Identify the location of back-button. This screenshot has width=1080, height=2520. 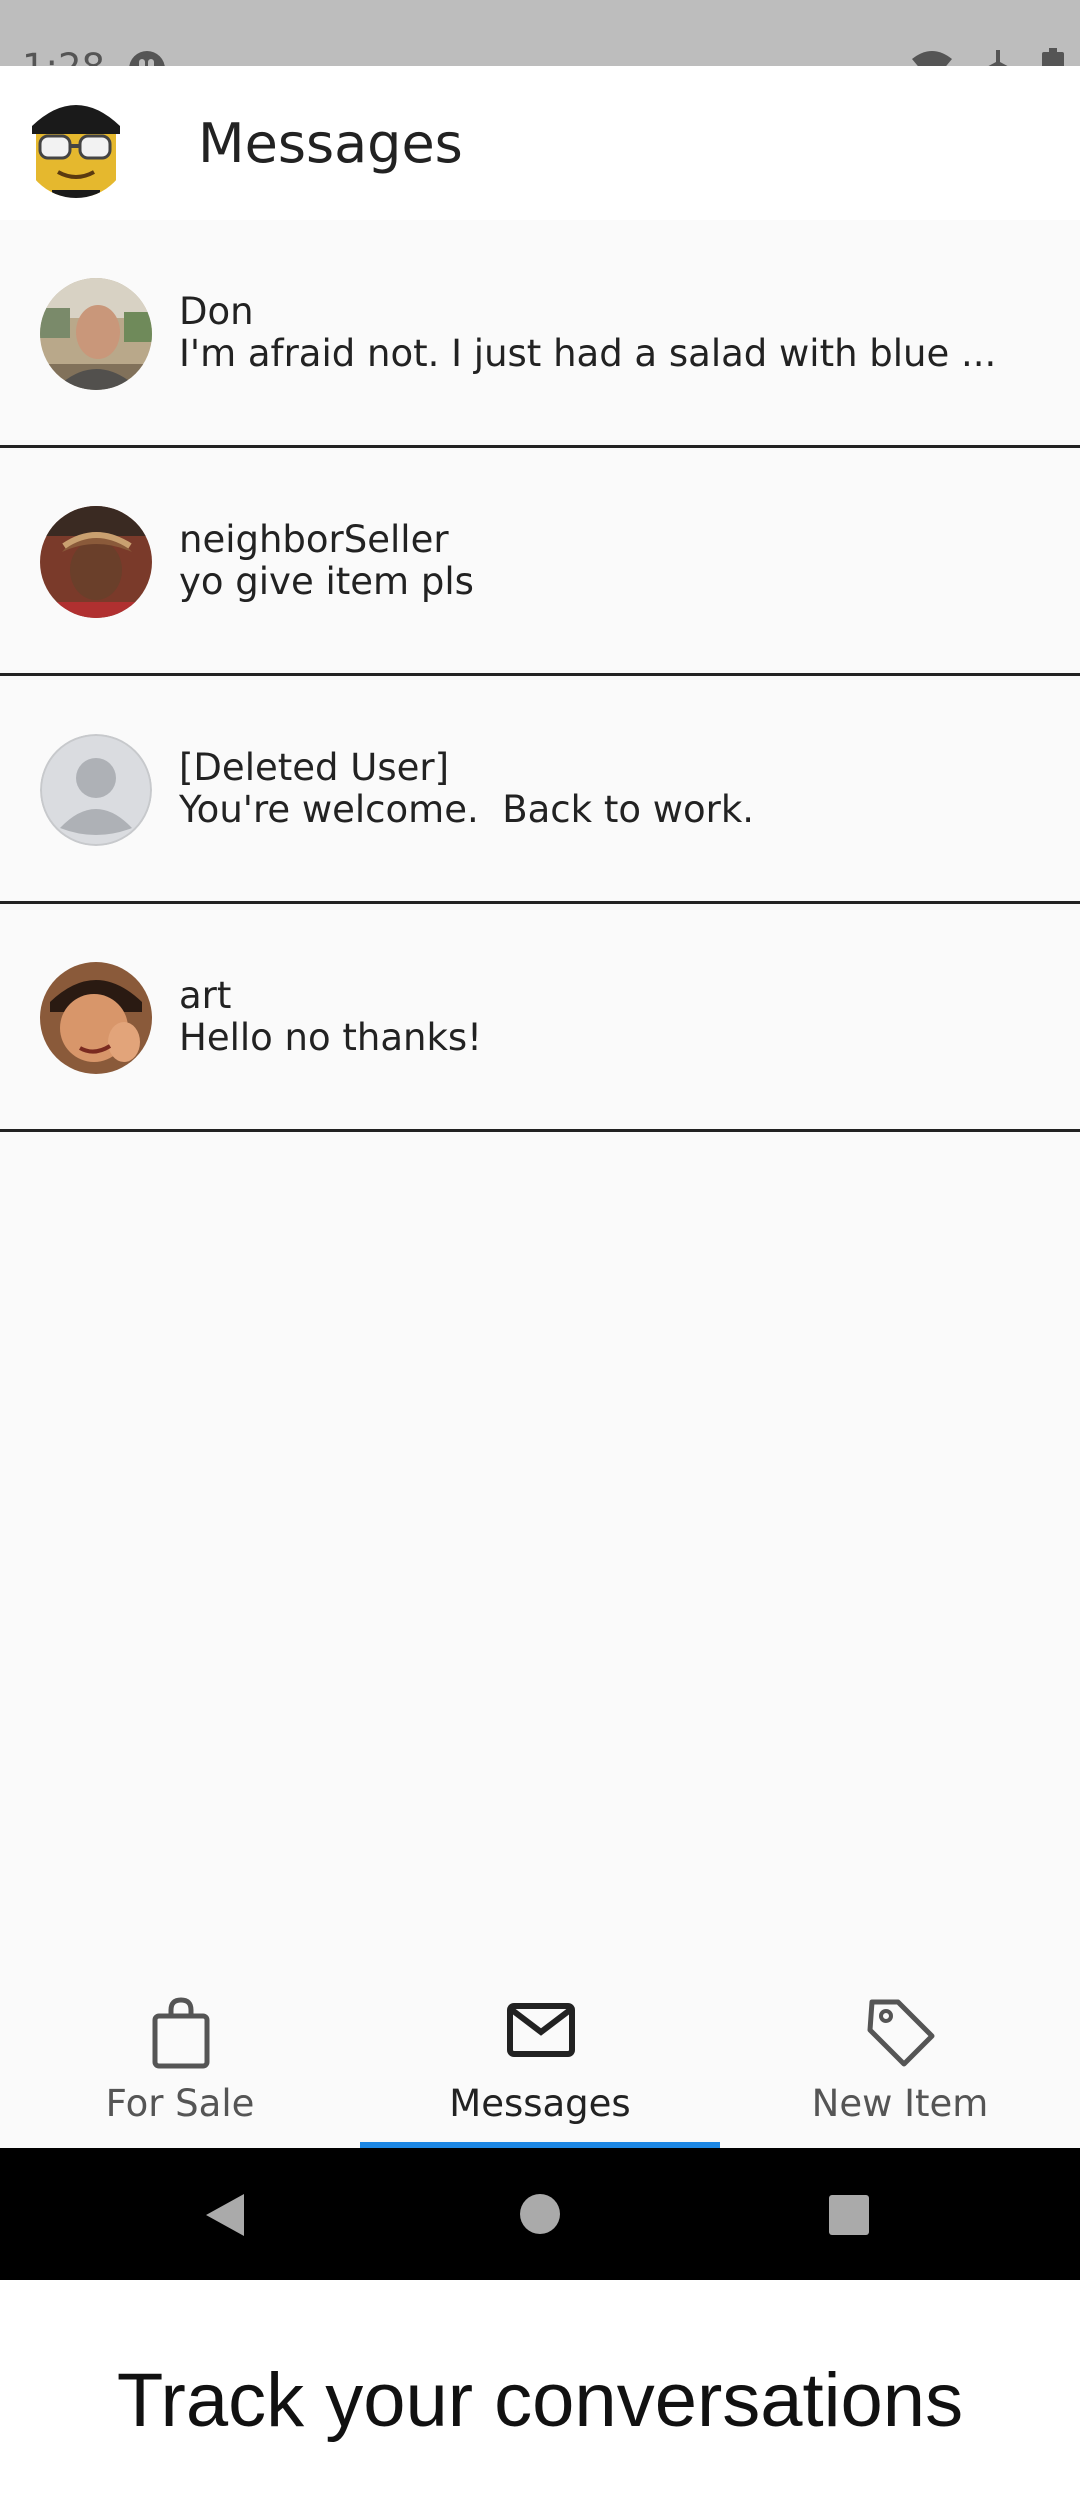
(225, 2215).